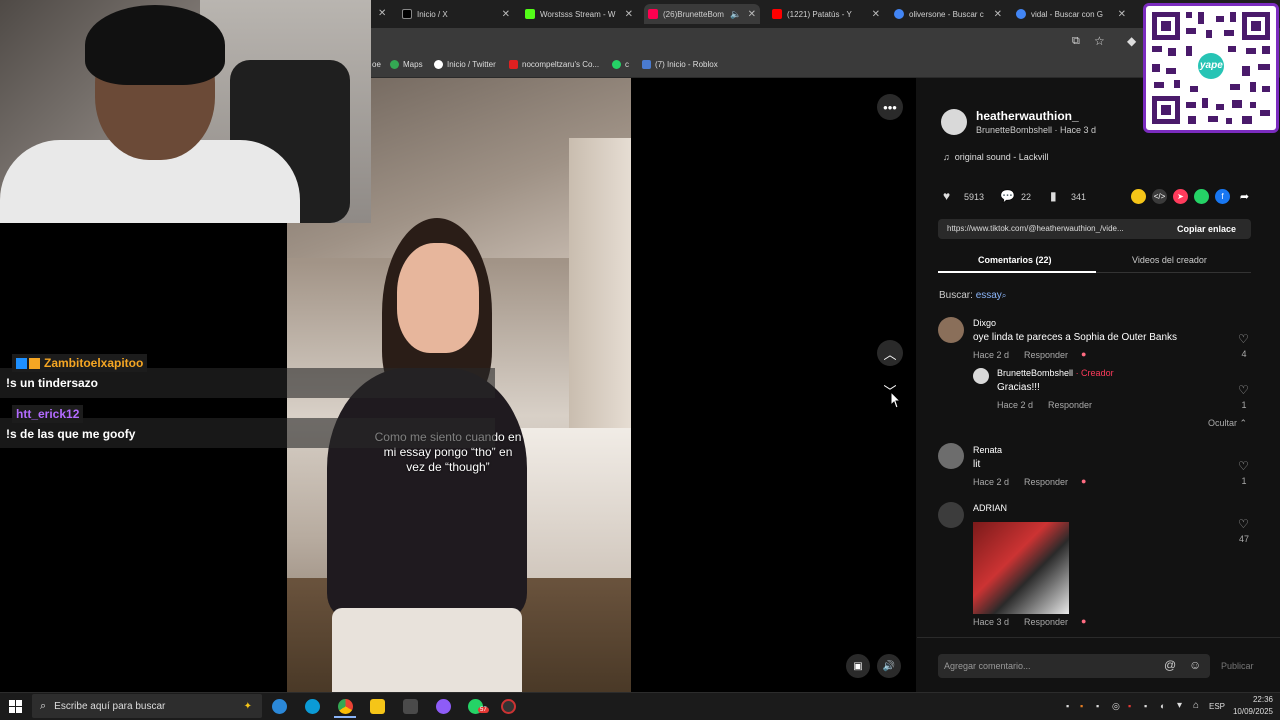 The width and height of the screenshot is (1280, 720). What do you see at coordinates (991, 355) in the screenshot?
I see `comment-time: Hace 2 d` at bounding box center [991, 355].